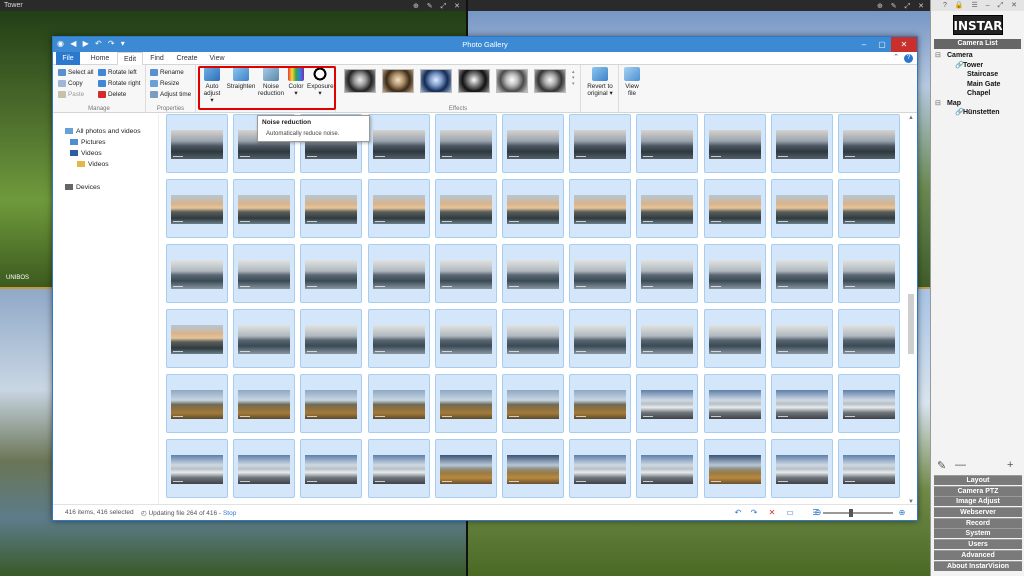  I want to click on tree-camera-chapel: Chapel, so click(977, 94).